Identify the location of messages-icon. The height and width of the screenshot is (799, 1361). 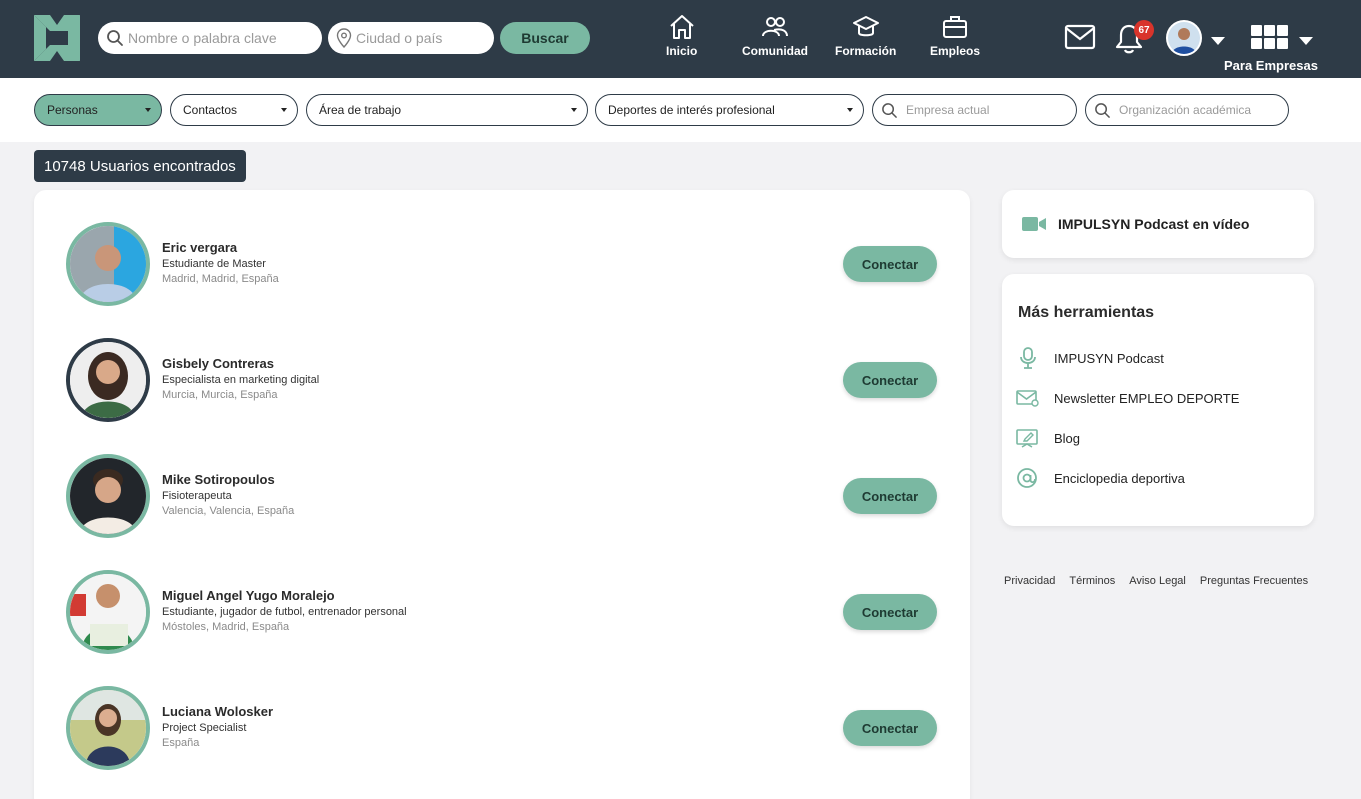
(1080, 37).